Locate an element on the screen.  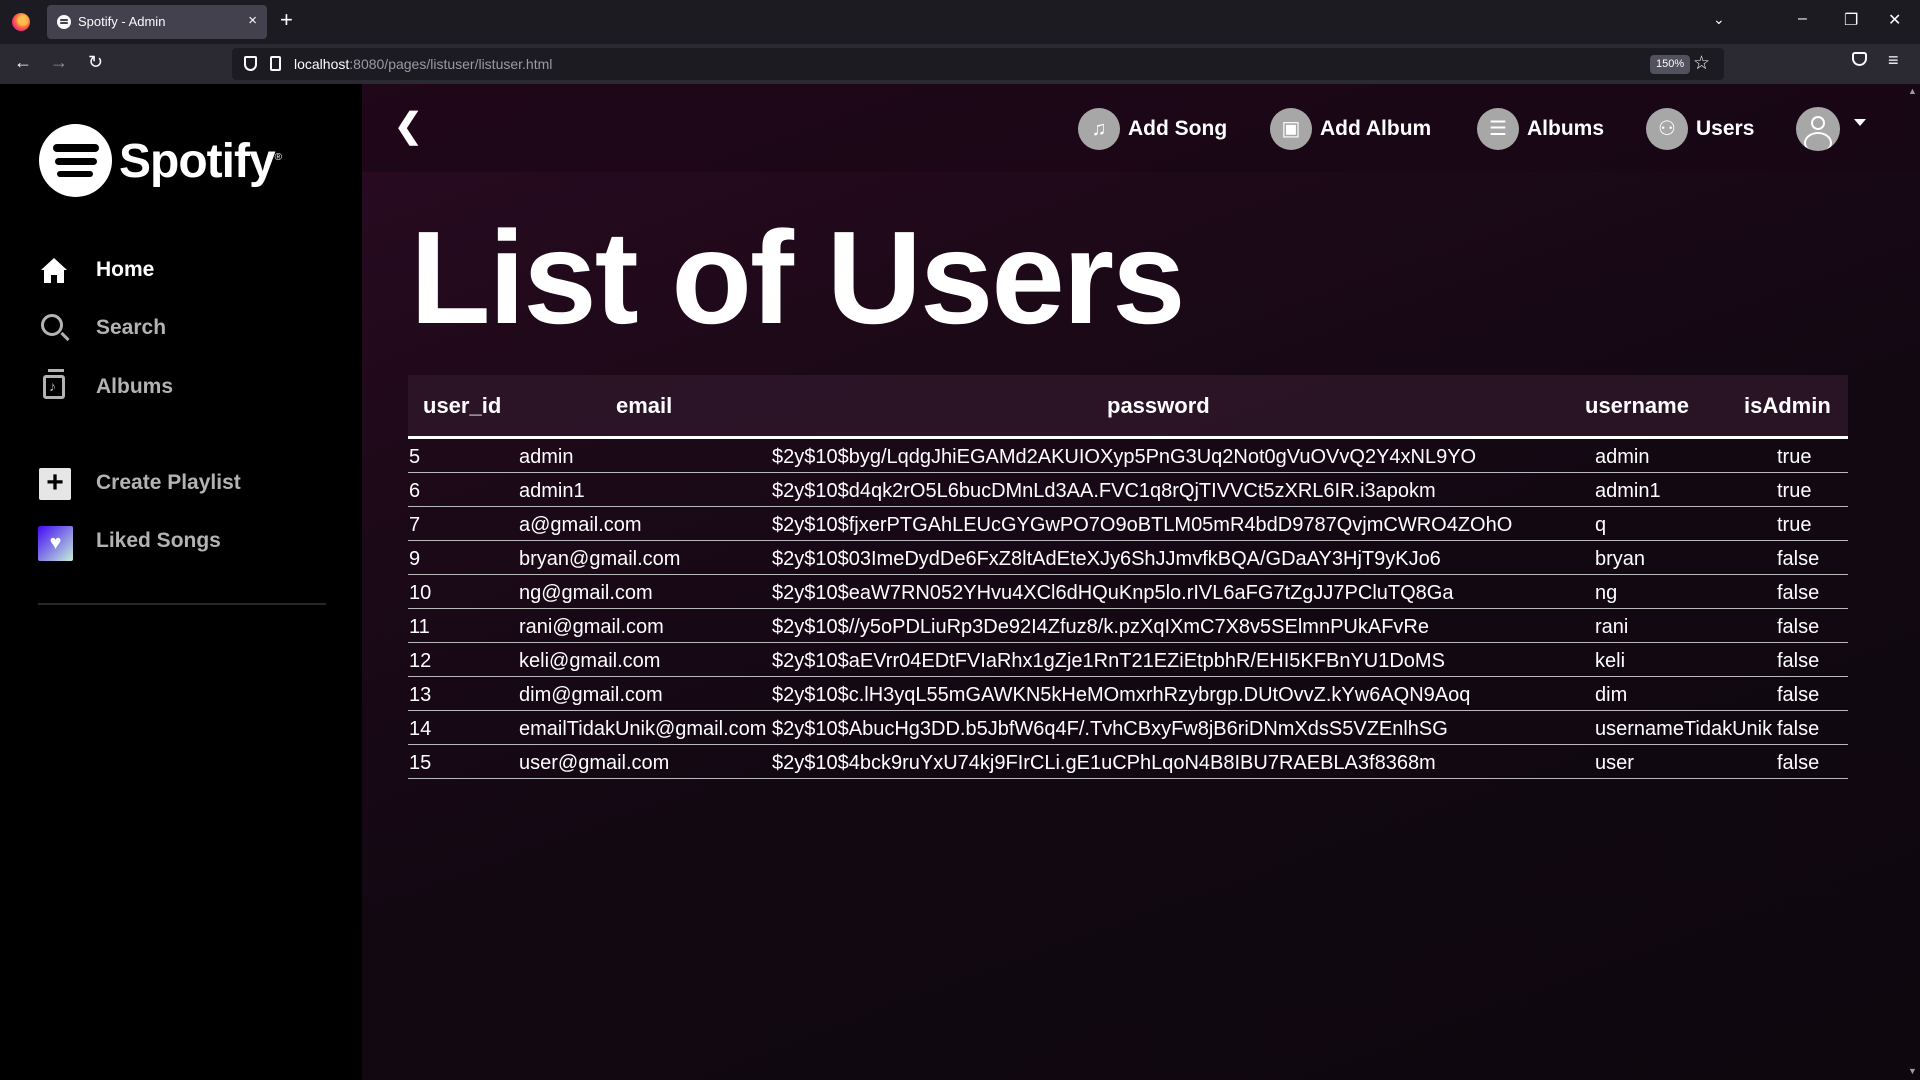
sidebar-item-liked-songs: ♥ Liked Songs is located at coordinates (188, 542).